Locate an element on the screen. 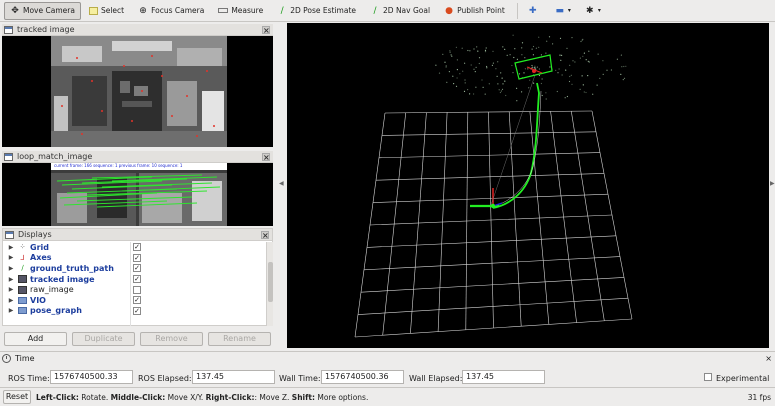 The width and height of the screenshot is (775, 406). collapse-right-handle: ▶ is located at coordinates (772, 183).